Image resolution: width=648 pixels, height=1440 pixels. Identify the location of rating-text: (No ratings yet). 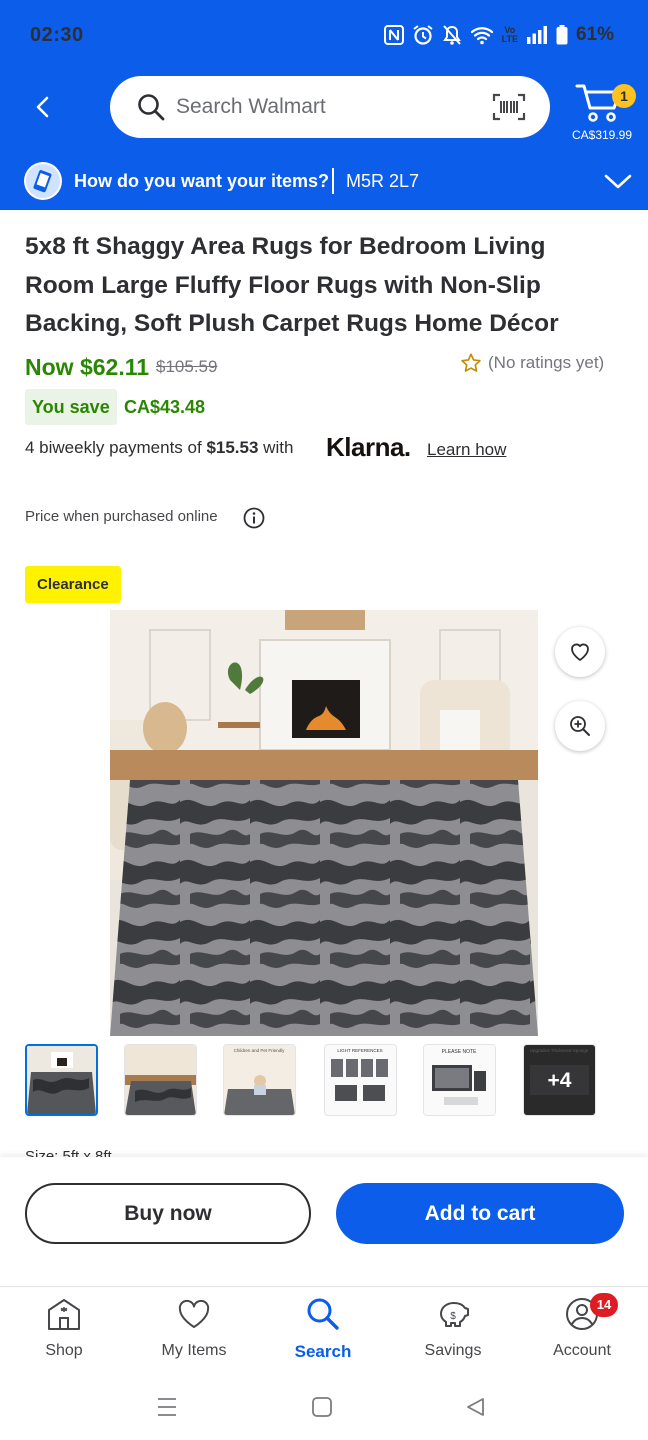
(546, 362).